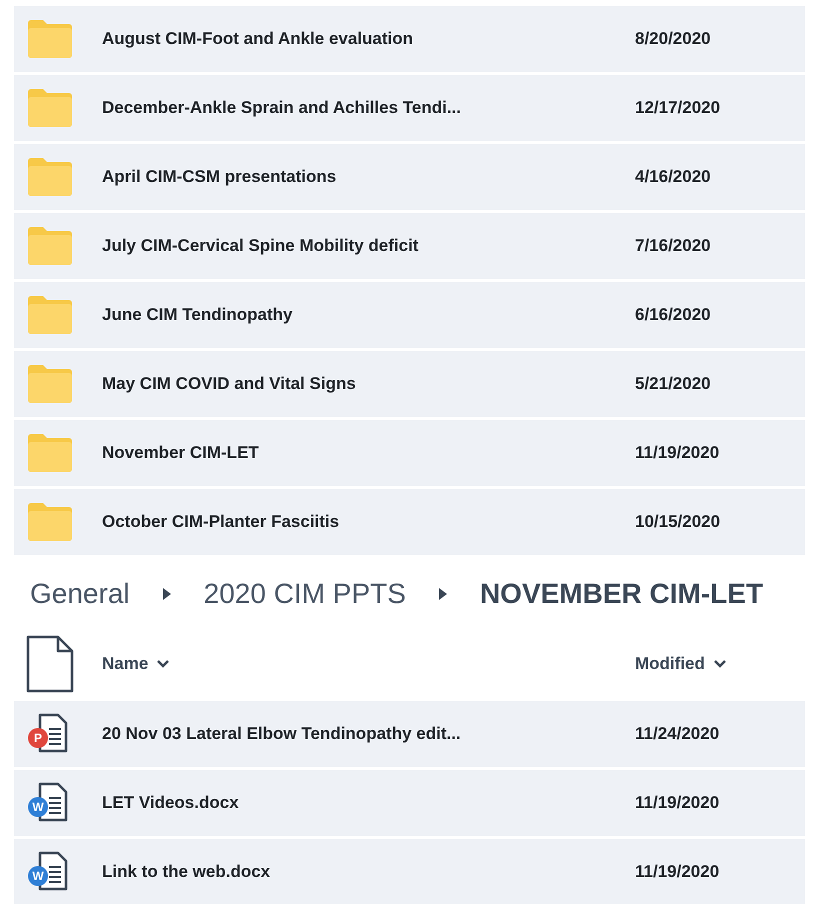  What do you see at coordinates (258, 39) in the screenshot?
I see `folder-name: August CIM-Foot and Ankle evaluation` at bounding box center [258, 39].